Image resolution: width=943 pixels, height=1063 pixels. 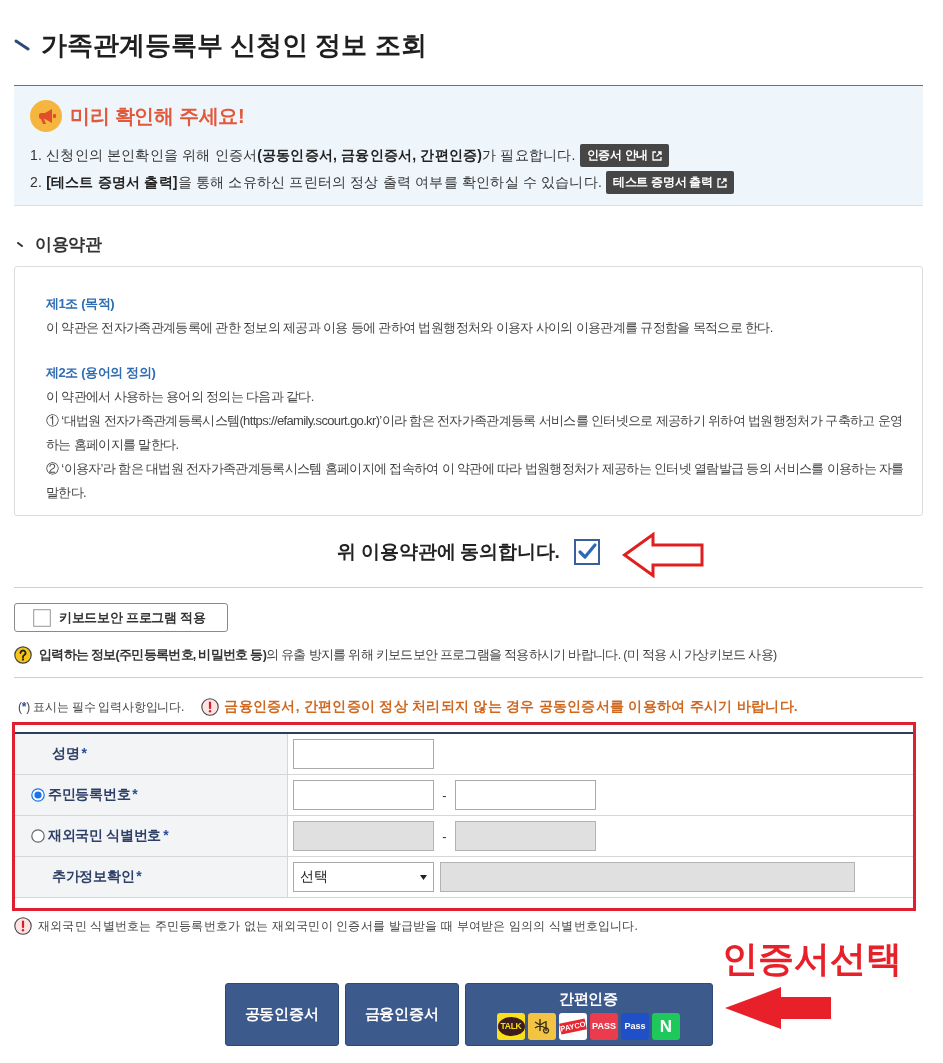 I want to click on article-text: ② ‘이용자’라 함은 대법원 전자가족관계등록시스템 홈페이지에 접속하여 이 약관에 따라 법원행정처가 제공하는 인터넷 열람발급 등의 서비스를 이용하는 자를 말한다., so click(x=475, y=481).